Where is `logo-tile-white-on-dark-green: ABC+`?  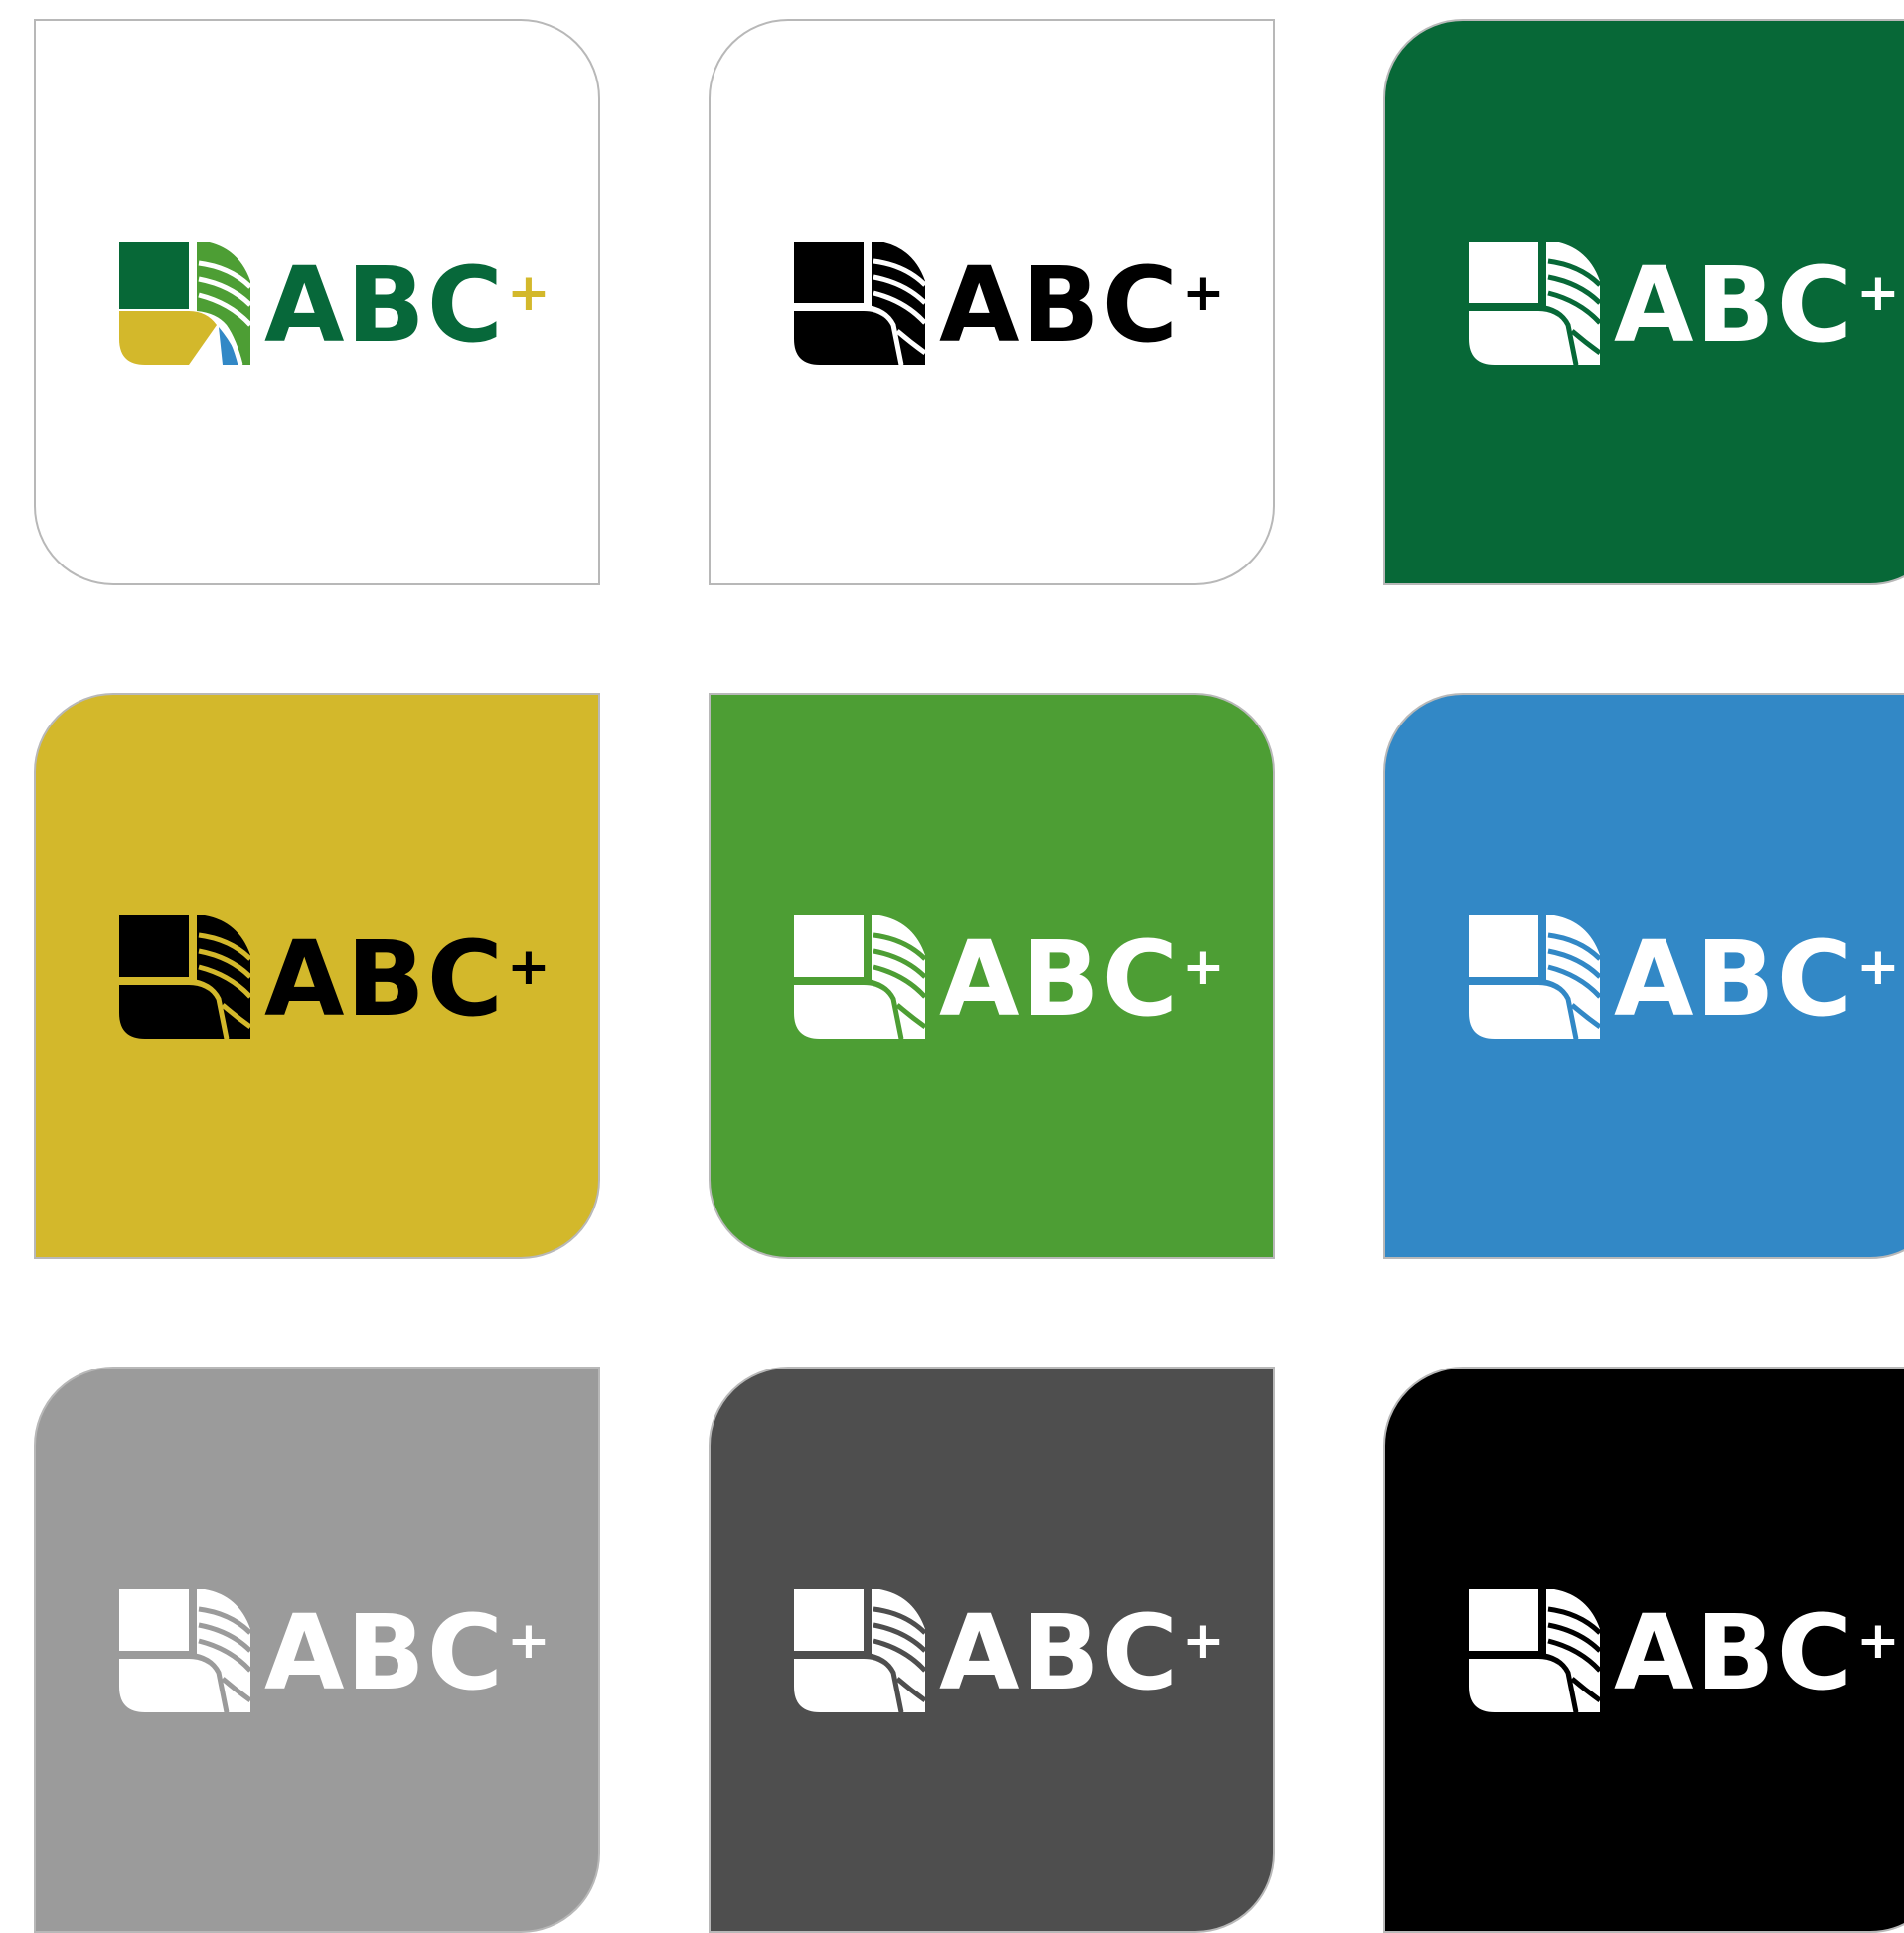 logo-tile-white-on-dark-green: ABC+ is located at coordinates (1643, 302).